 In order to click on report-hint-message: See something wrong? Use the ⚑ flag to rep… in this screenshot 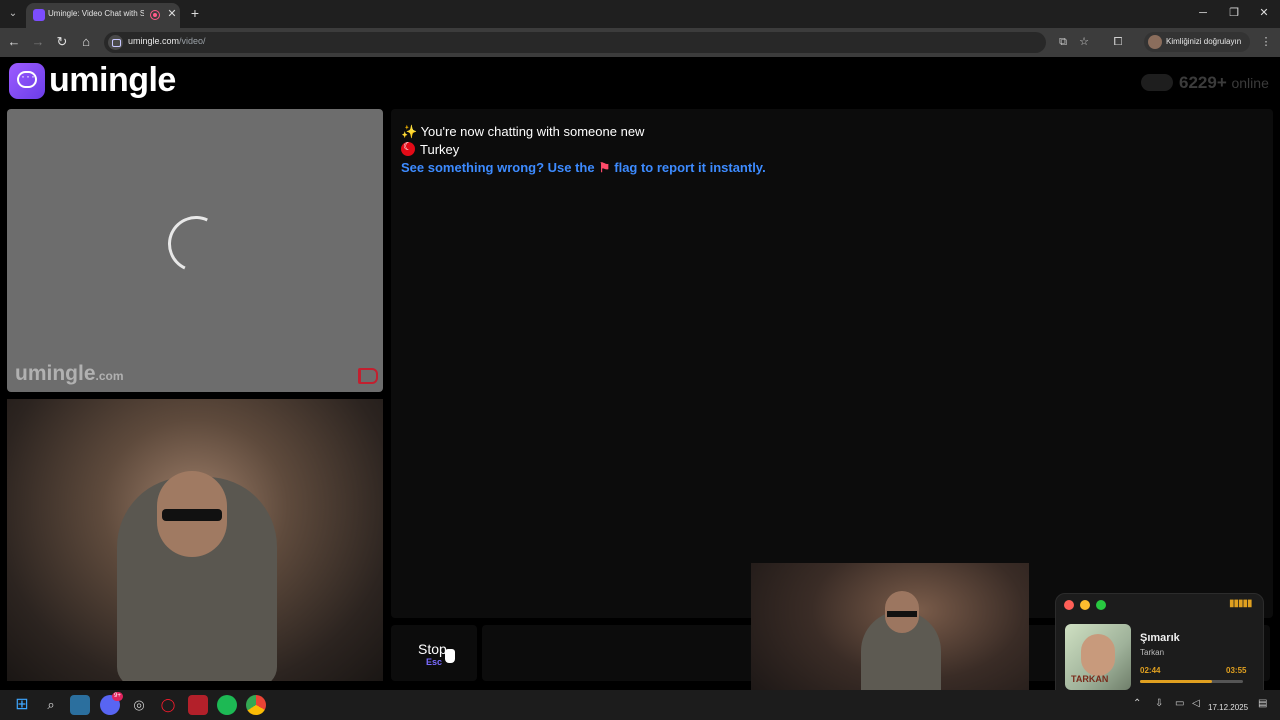, I will do `click(583, 167)`.